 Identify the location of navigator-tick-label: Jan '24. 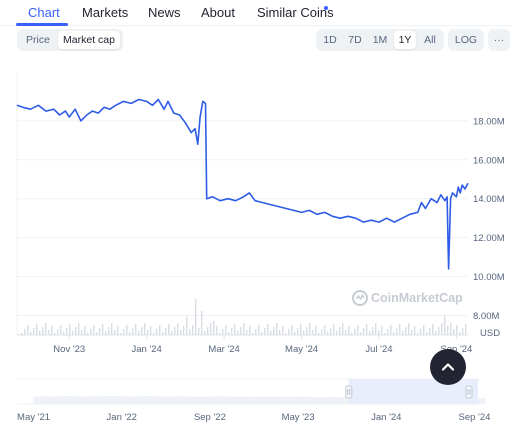
(386, 417).